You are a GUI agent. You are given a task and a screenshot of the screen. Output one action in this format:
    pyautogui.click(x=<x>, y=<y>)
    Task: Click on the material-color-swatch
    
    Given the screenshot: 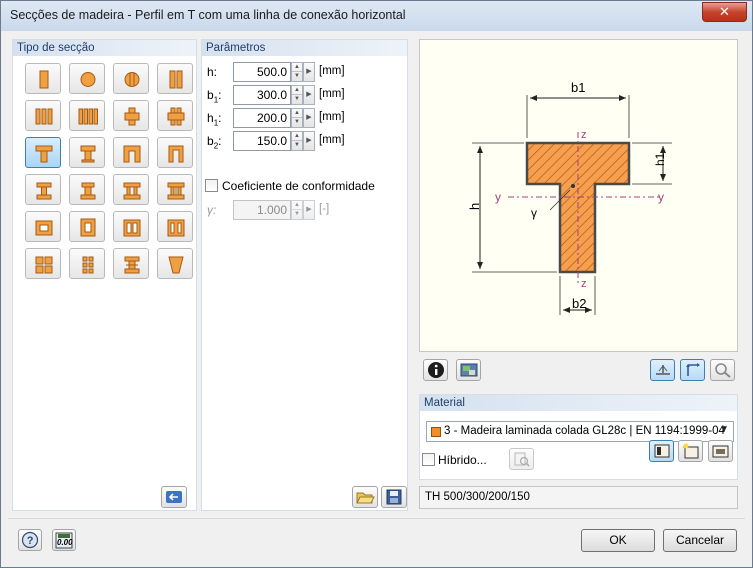 What is the action you would take?
    pyautogui.click(x=436, y=432)
    